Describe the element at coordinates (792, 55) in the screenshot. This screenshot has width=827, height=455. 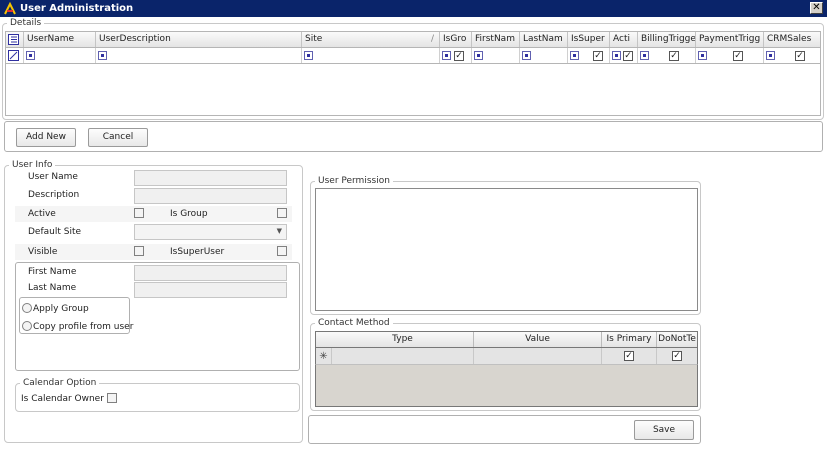
I see `filter-cell-crmsales: ✓` at that location.